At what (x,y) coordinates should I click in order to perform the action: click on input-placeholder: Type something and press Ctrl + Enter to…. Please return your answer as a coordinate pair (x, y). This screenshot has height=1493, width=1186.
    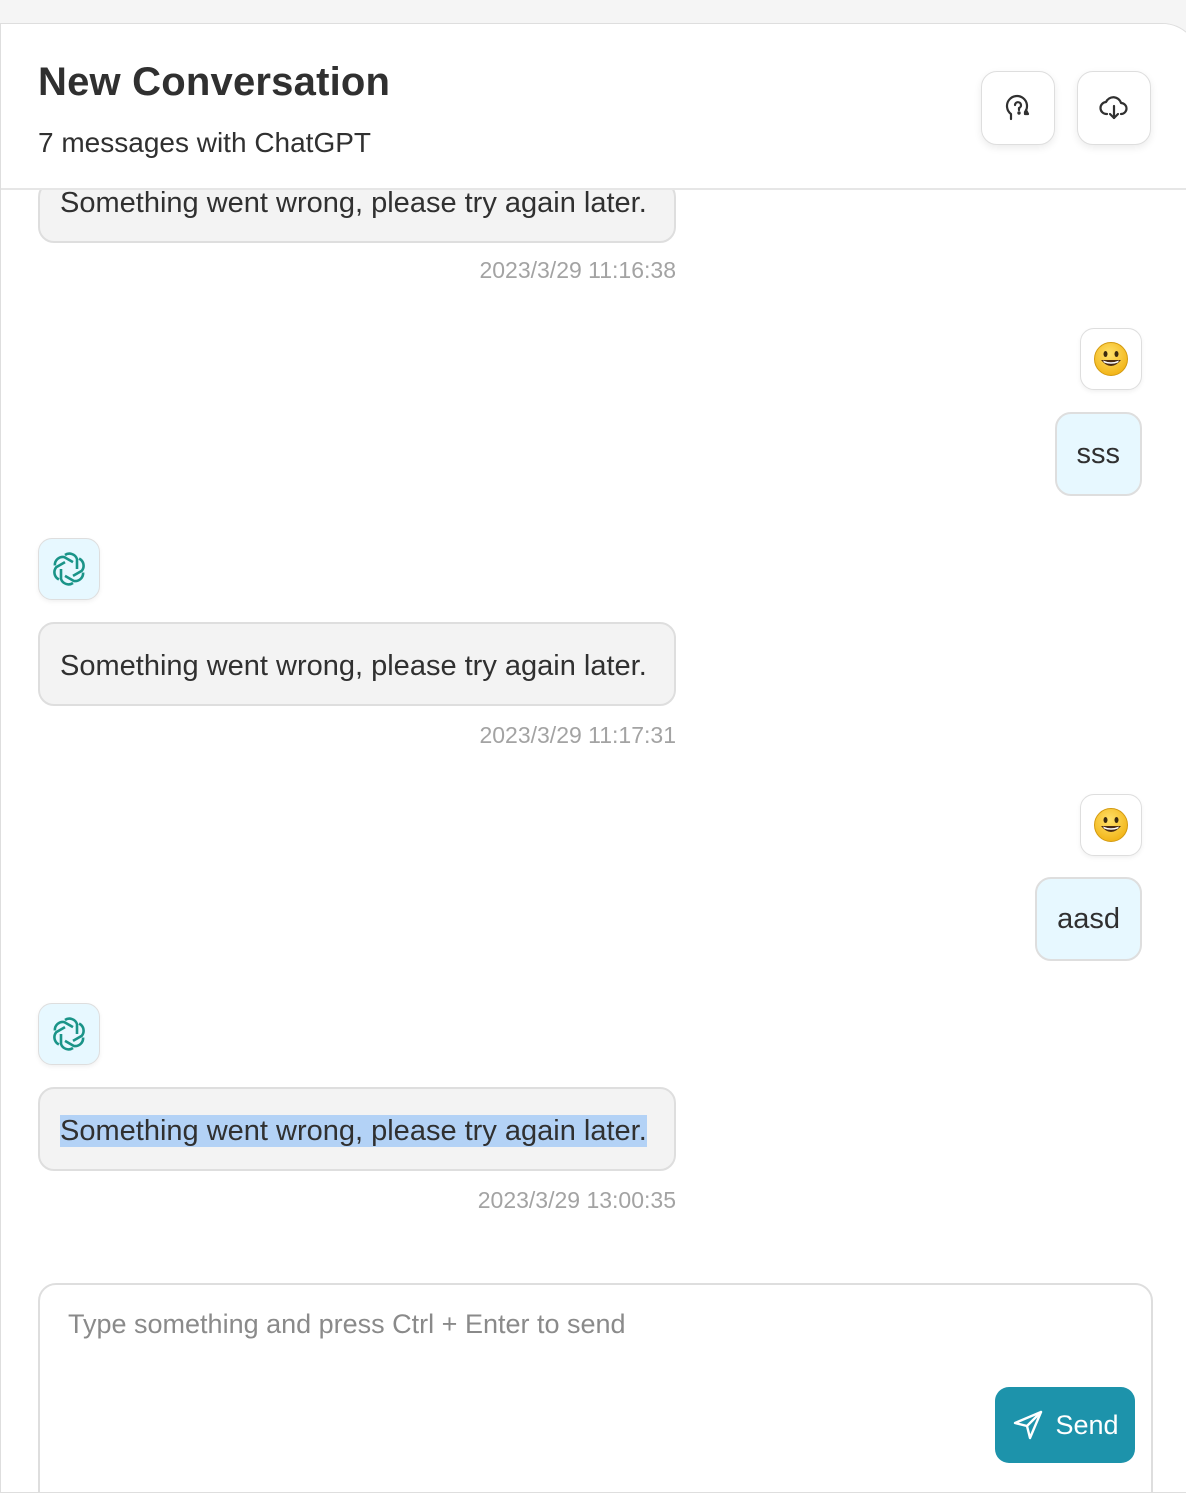
    Looking at the image, I should click on (347, 1324).